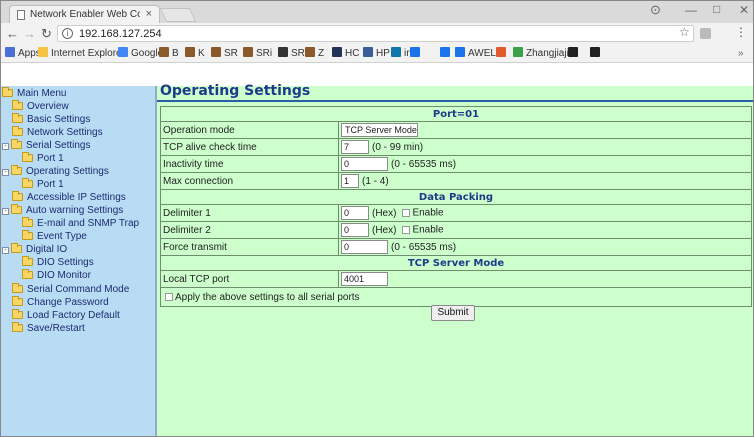 This screenshot has height=437, width=754. I want to click on bookmark-zhangjiajie: Zhangjiajie, so click(543, 53).